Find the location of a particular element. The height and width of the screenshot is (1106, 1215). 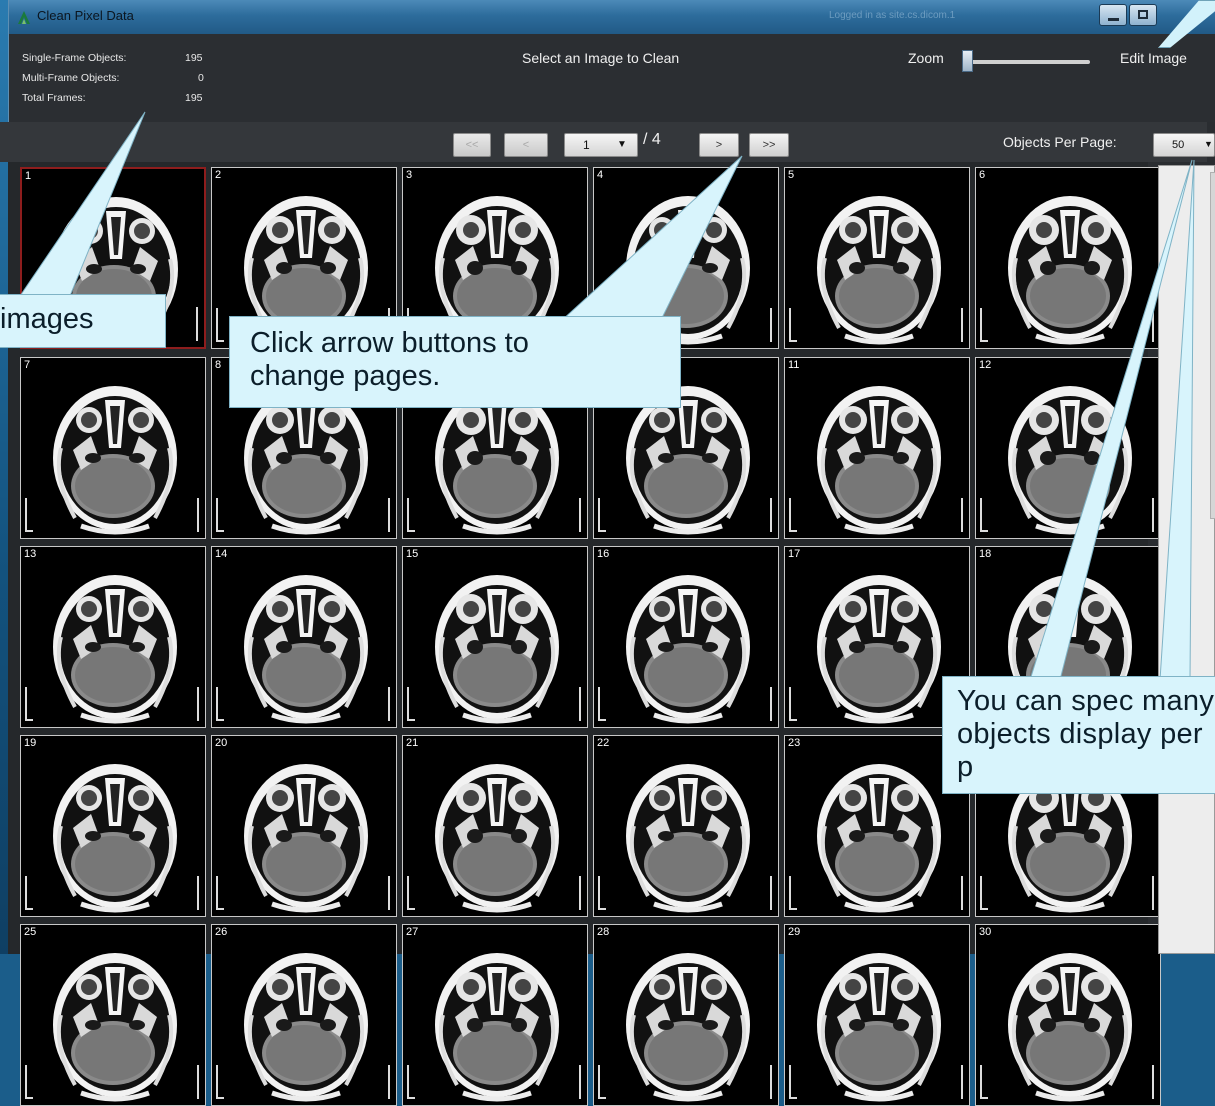

thumbnail-number: 12 is located at coordinates (985, 365).